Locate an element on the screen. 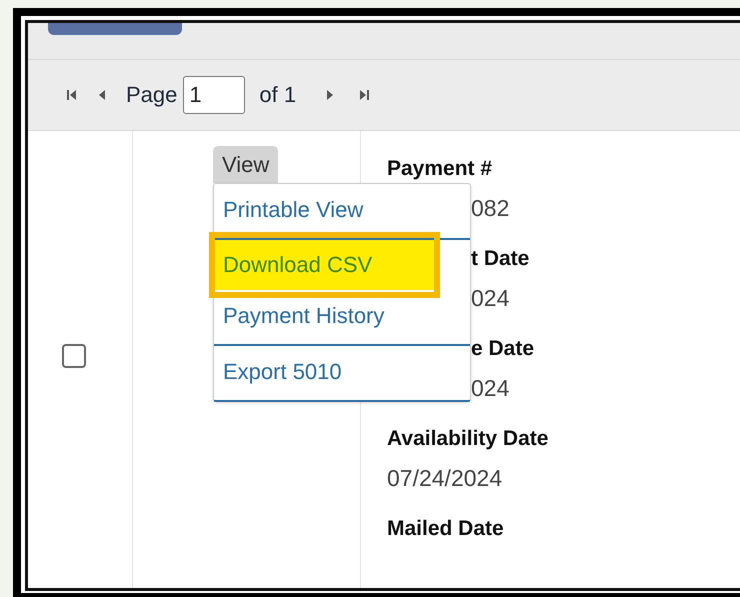 The height and width of the screenshot is (597, 740). view-button: View is located at coordinates (245, 164).